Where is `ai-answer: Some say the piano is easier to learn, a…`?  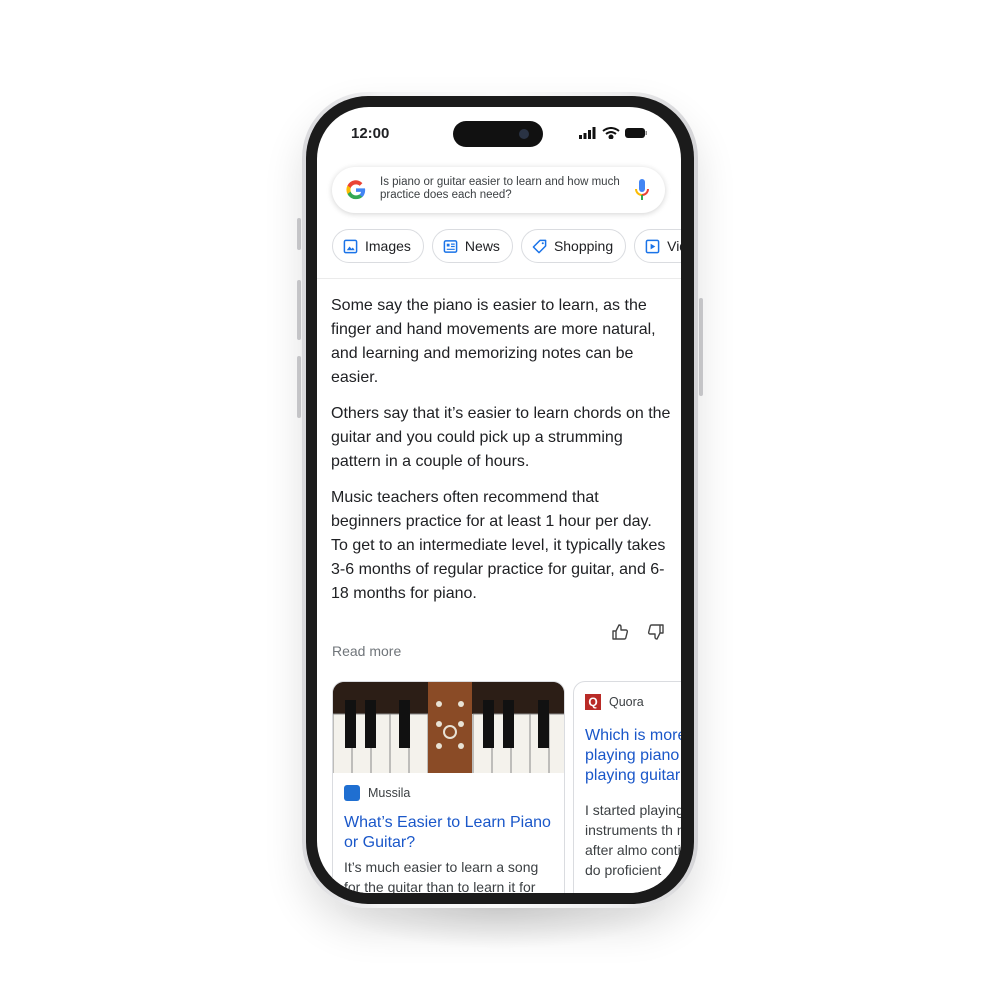
ai-answer: Some say the piano is easier to learn, a… is located at coordinates (501, 456).